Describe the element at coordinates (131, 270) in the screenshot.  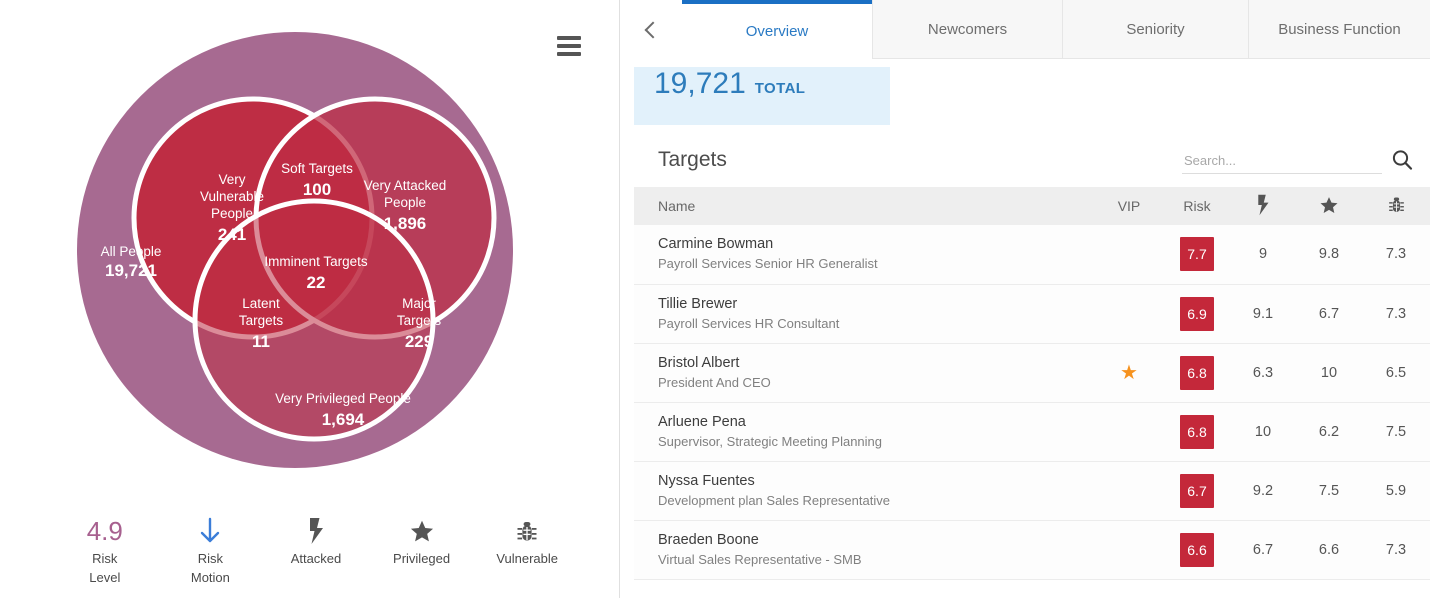
I see `svg-text: 19,721` at that location.